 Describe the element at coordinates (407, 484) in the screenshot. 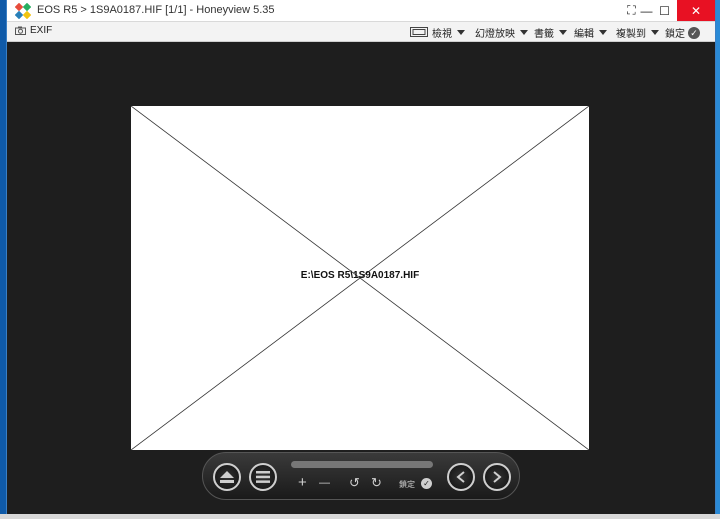

I see `control-lock-label: 鎖定` at that location.